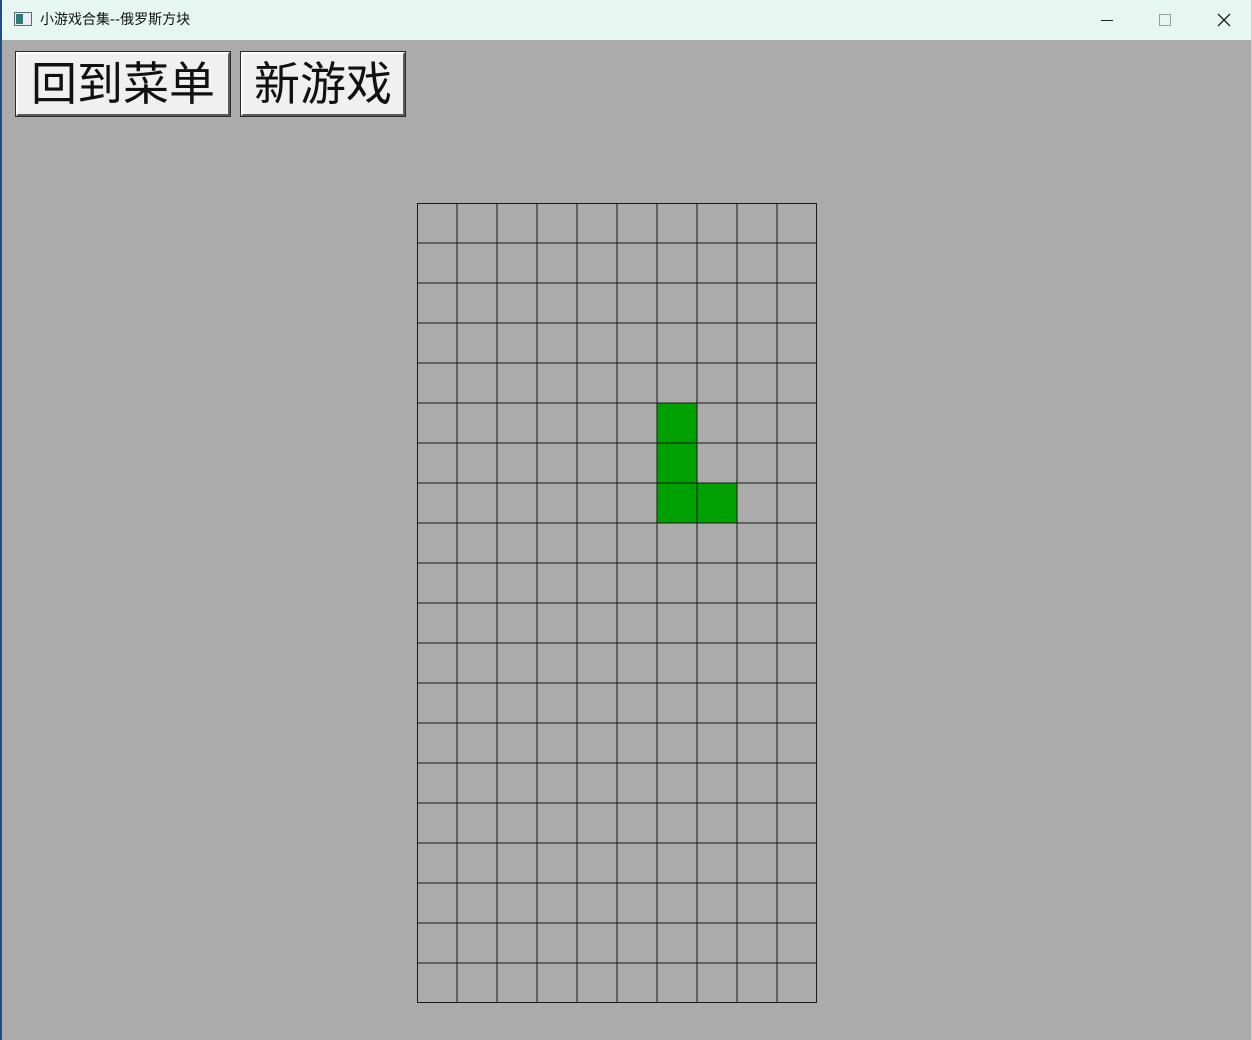 The image size is (1252, 1040). I want to click on minimize-icon, so click(1107, 20).